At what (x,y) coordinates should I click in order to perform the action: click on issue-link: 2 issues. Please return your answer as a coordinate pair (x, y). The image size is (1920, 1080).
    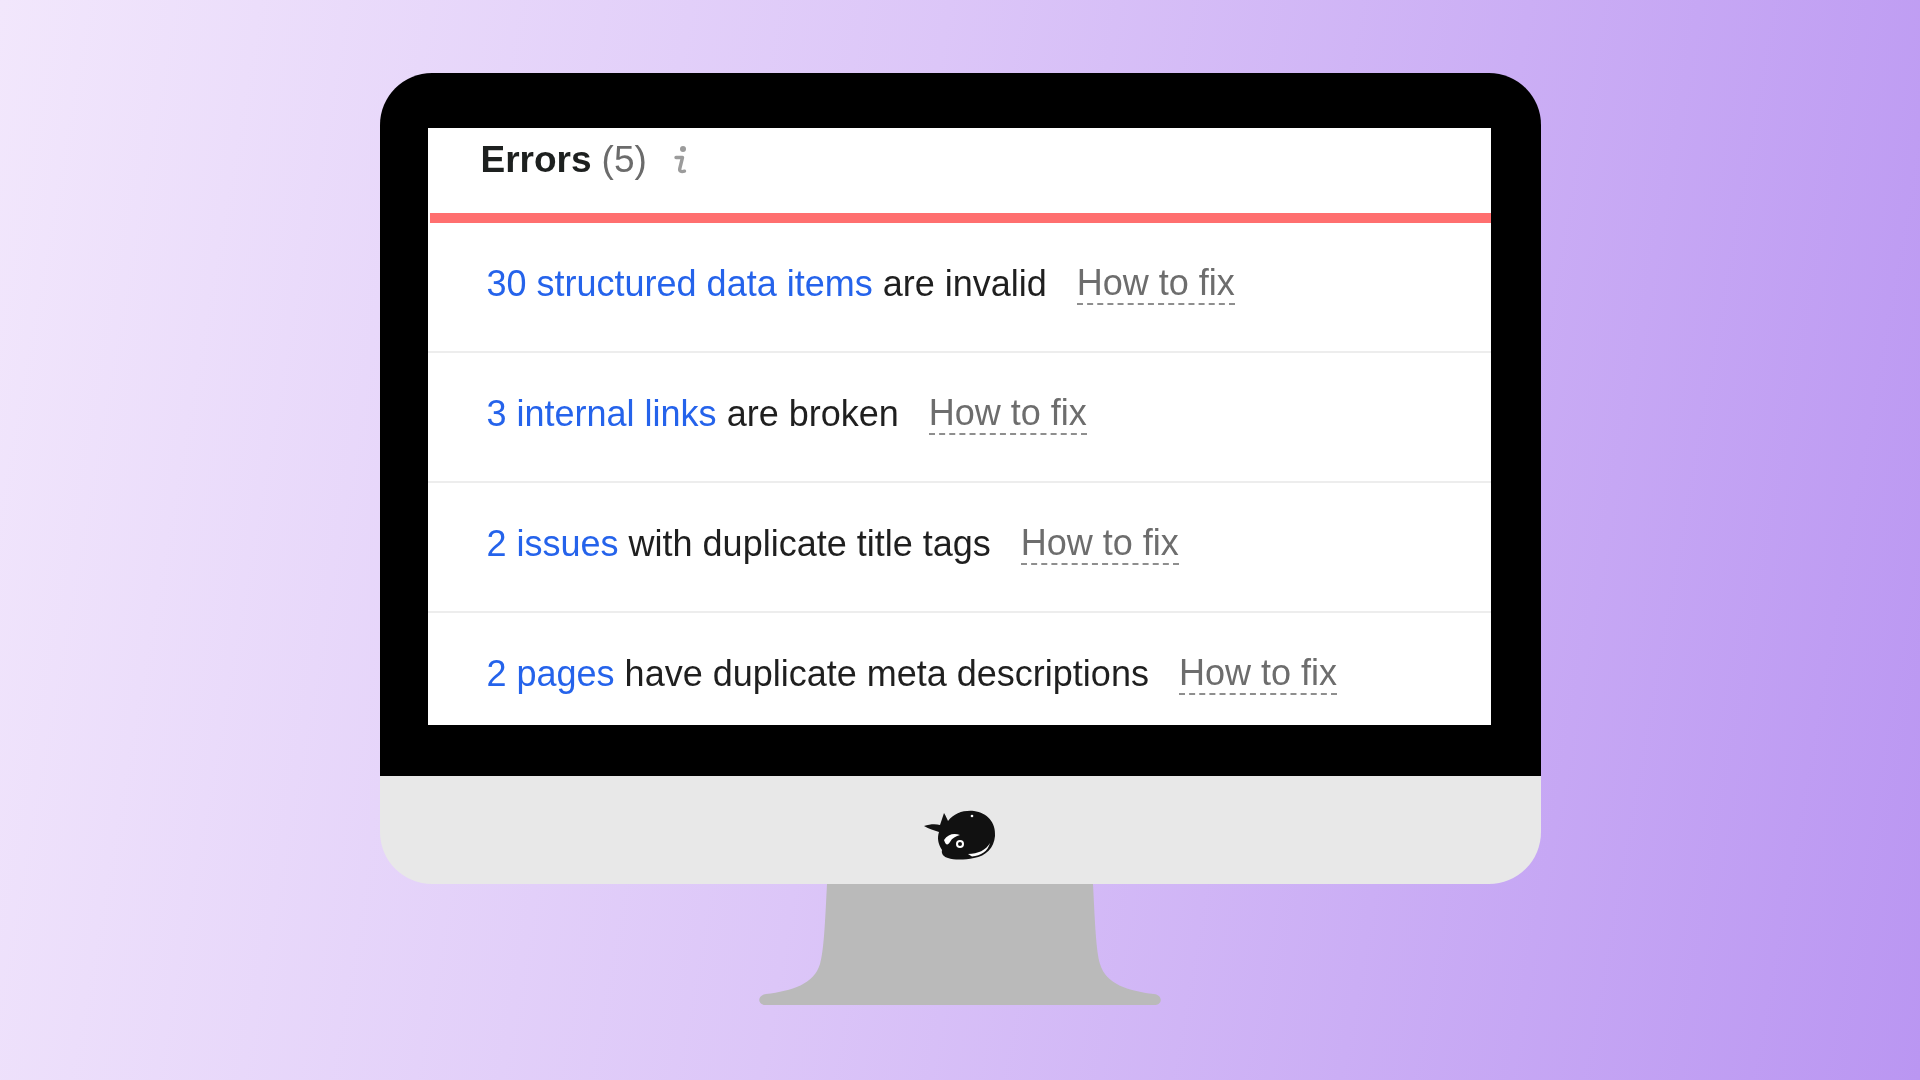
    Looking at the image, I should click on (552, 543).